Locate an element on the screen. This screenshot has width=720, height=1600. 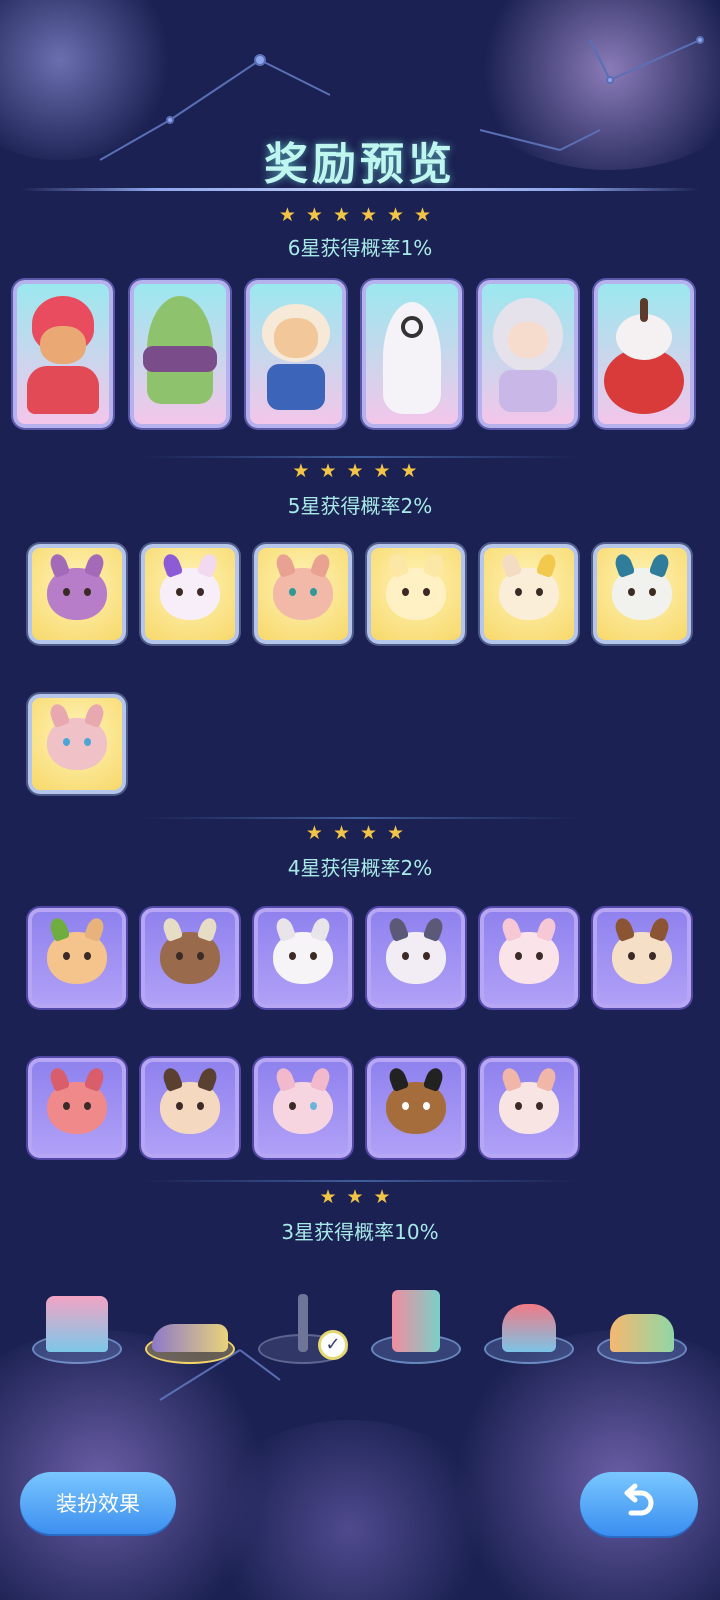
three-star-item-golden-sneaker is located at coordinates (190, 1327).